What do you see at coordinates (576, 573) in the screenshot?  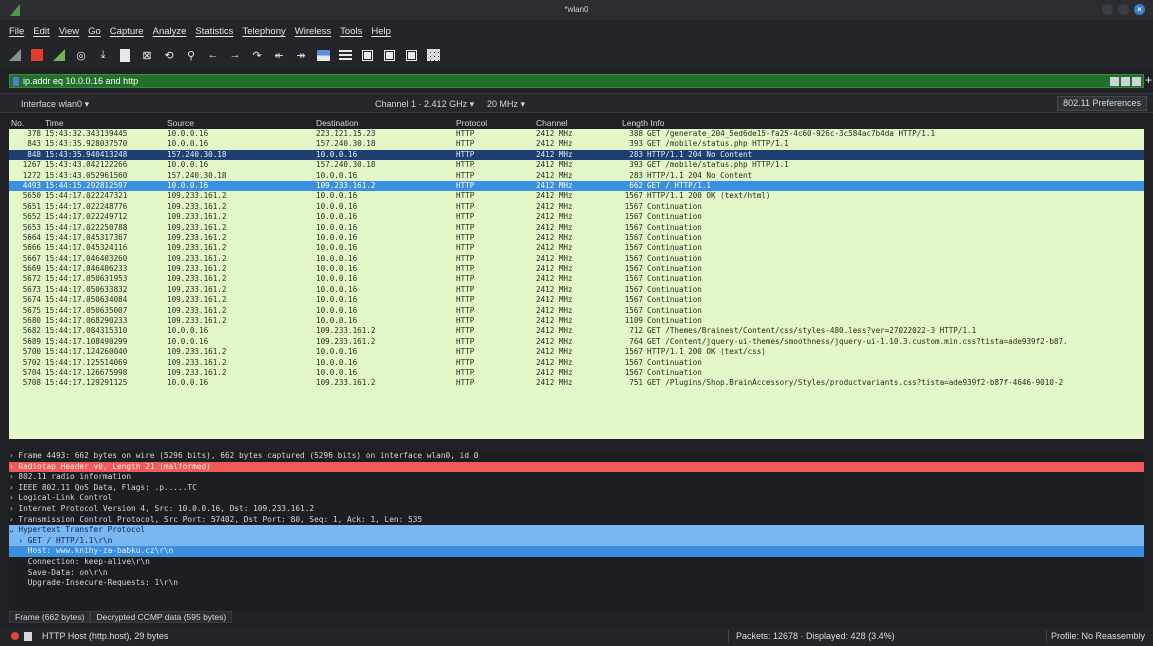 I see `detail-tree-item: Save-Data: on\r\n` at bounding box center [576, 573].